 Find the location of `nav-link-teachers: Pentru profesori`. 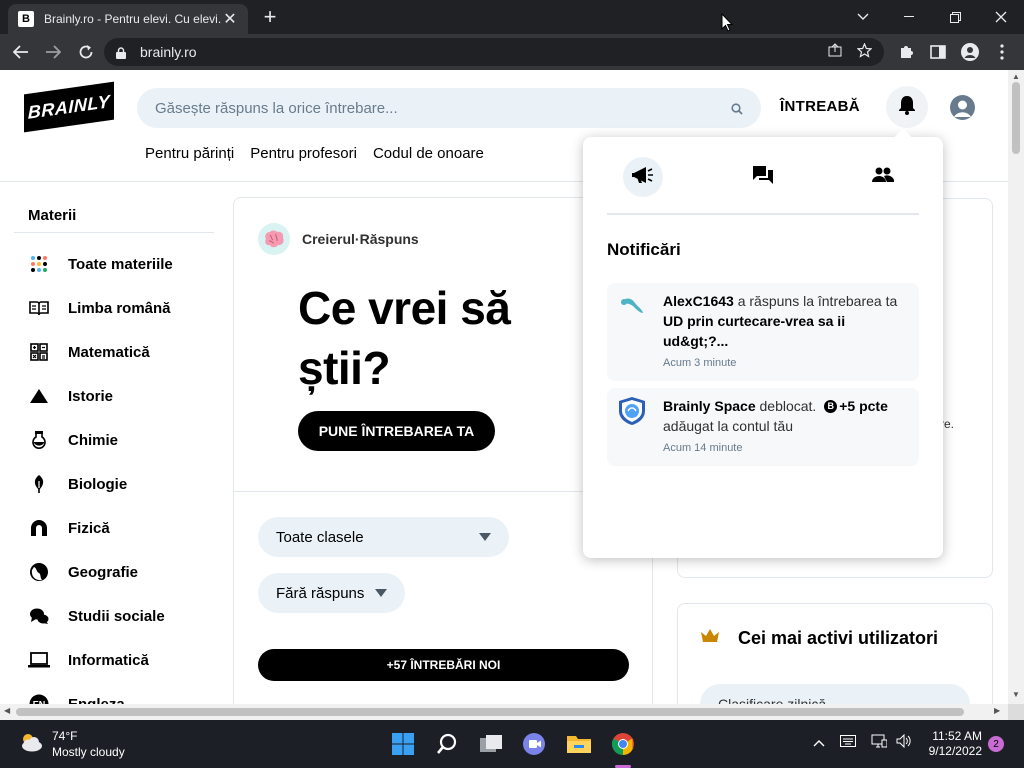

nav-link-teachers: Pentru profesori is located at coordinates (303, 153).